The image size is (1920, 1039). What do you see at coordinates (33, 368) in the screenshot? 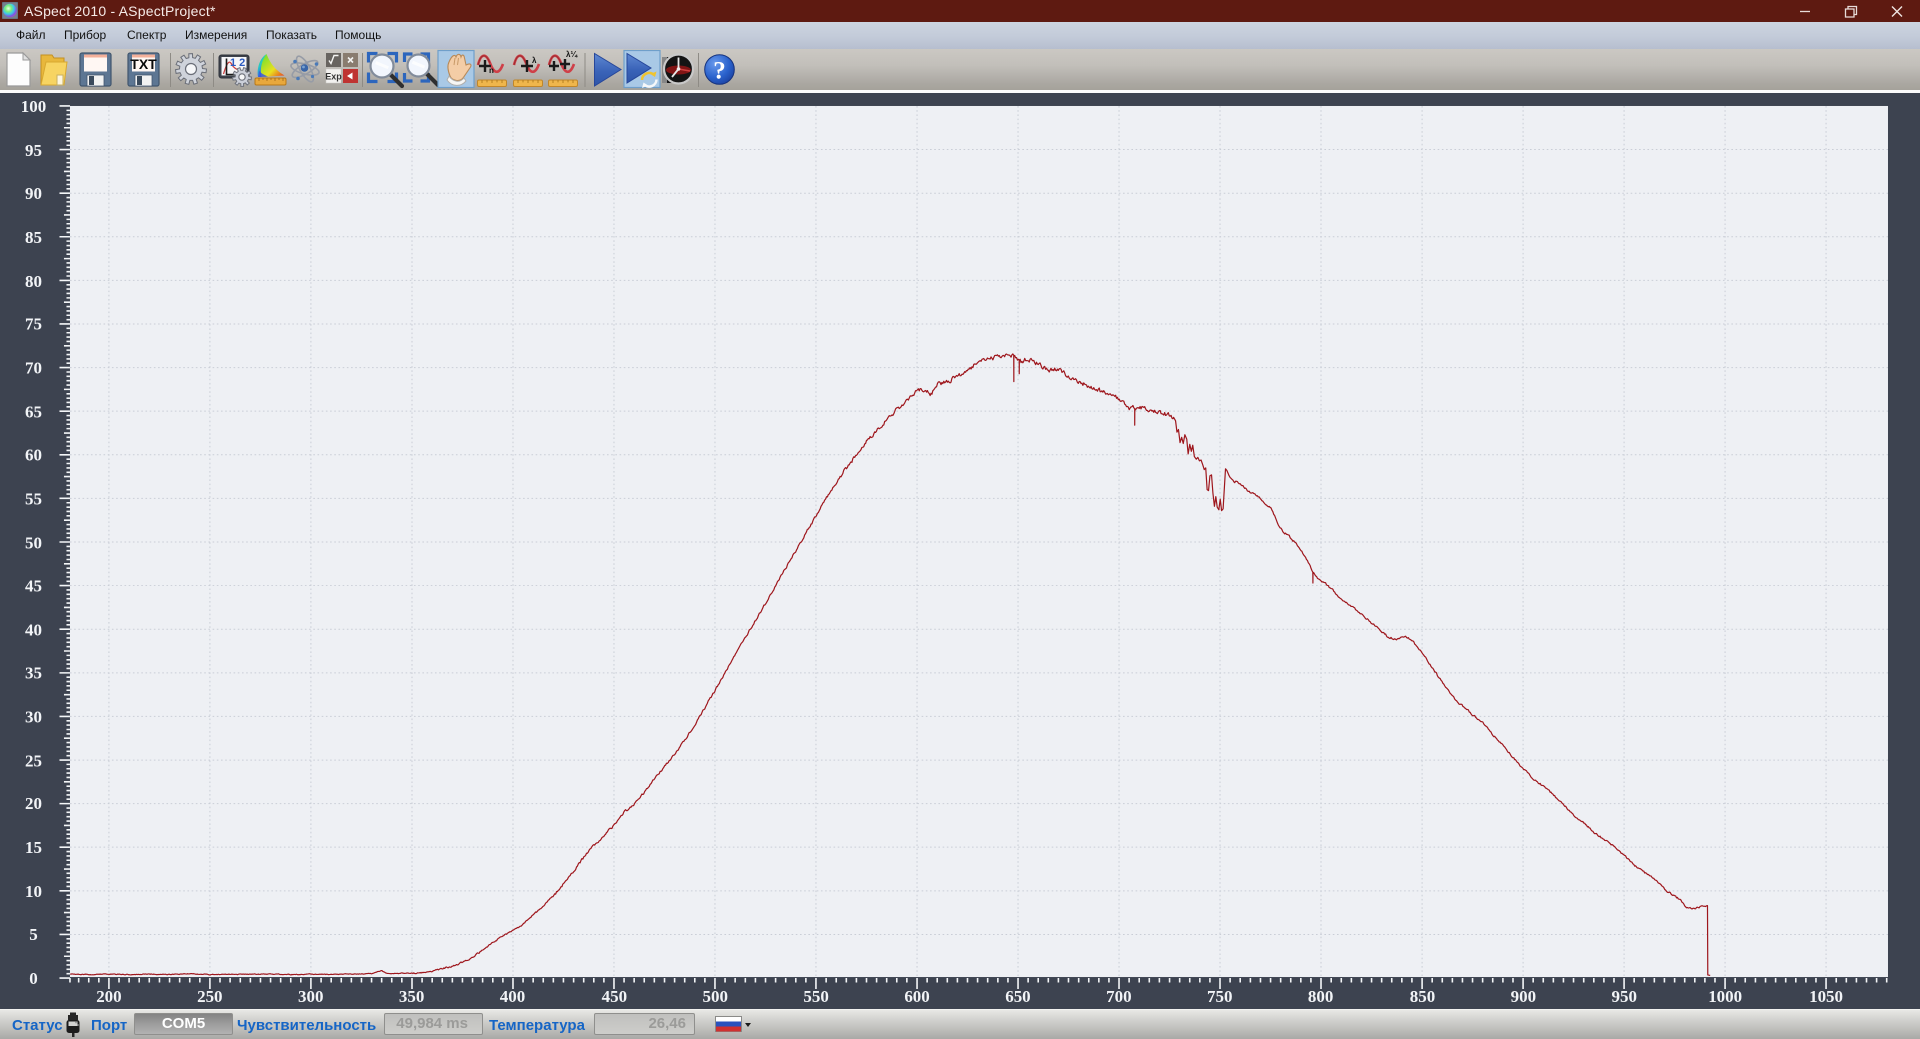
I see `svg-text: 70` at bounding box center [33, 368].